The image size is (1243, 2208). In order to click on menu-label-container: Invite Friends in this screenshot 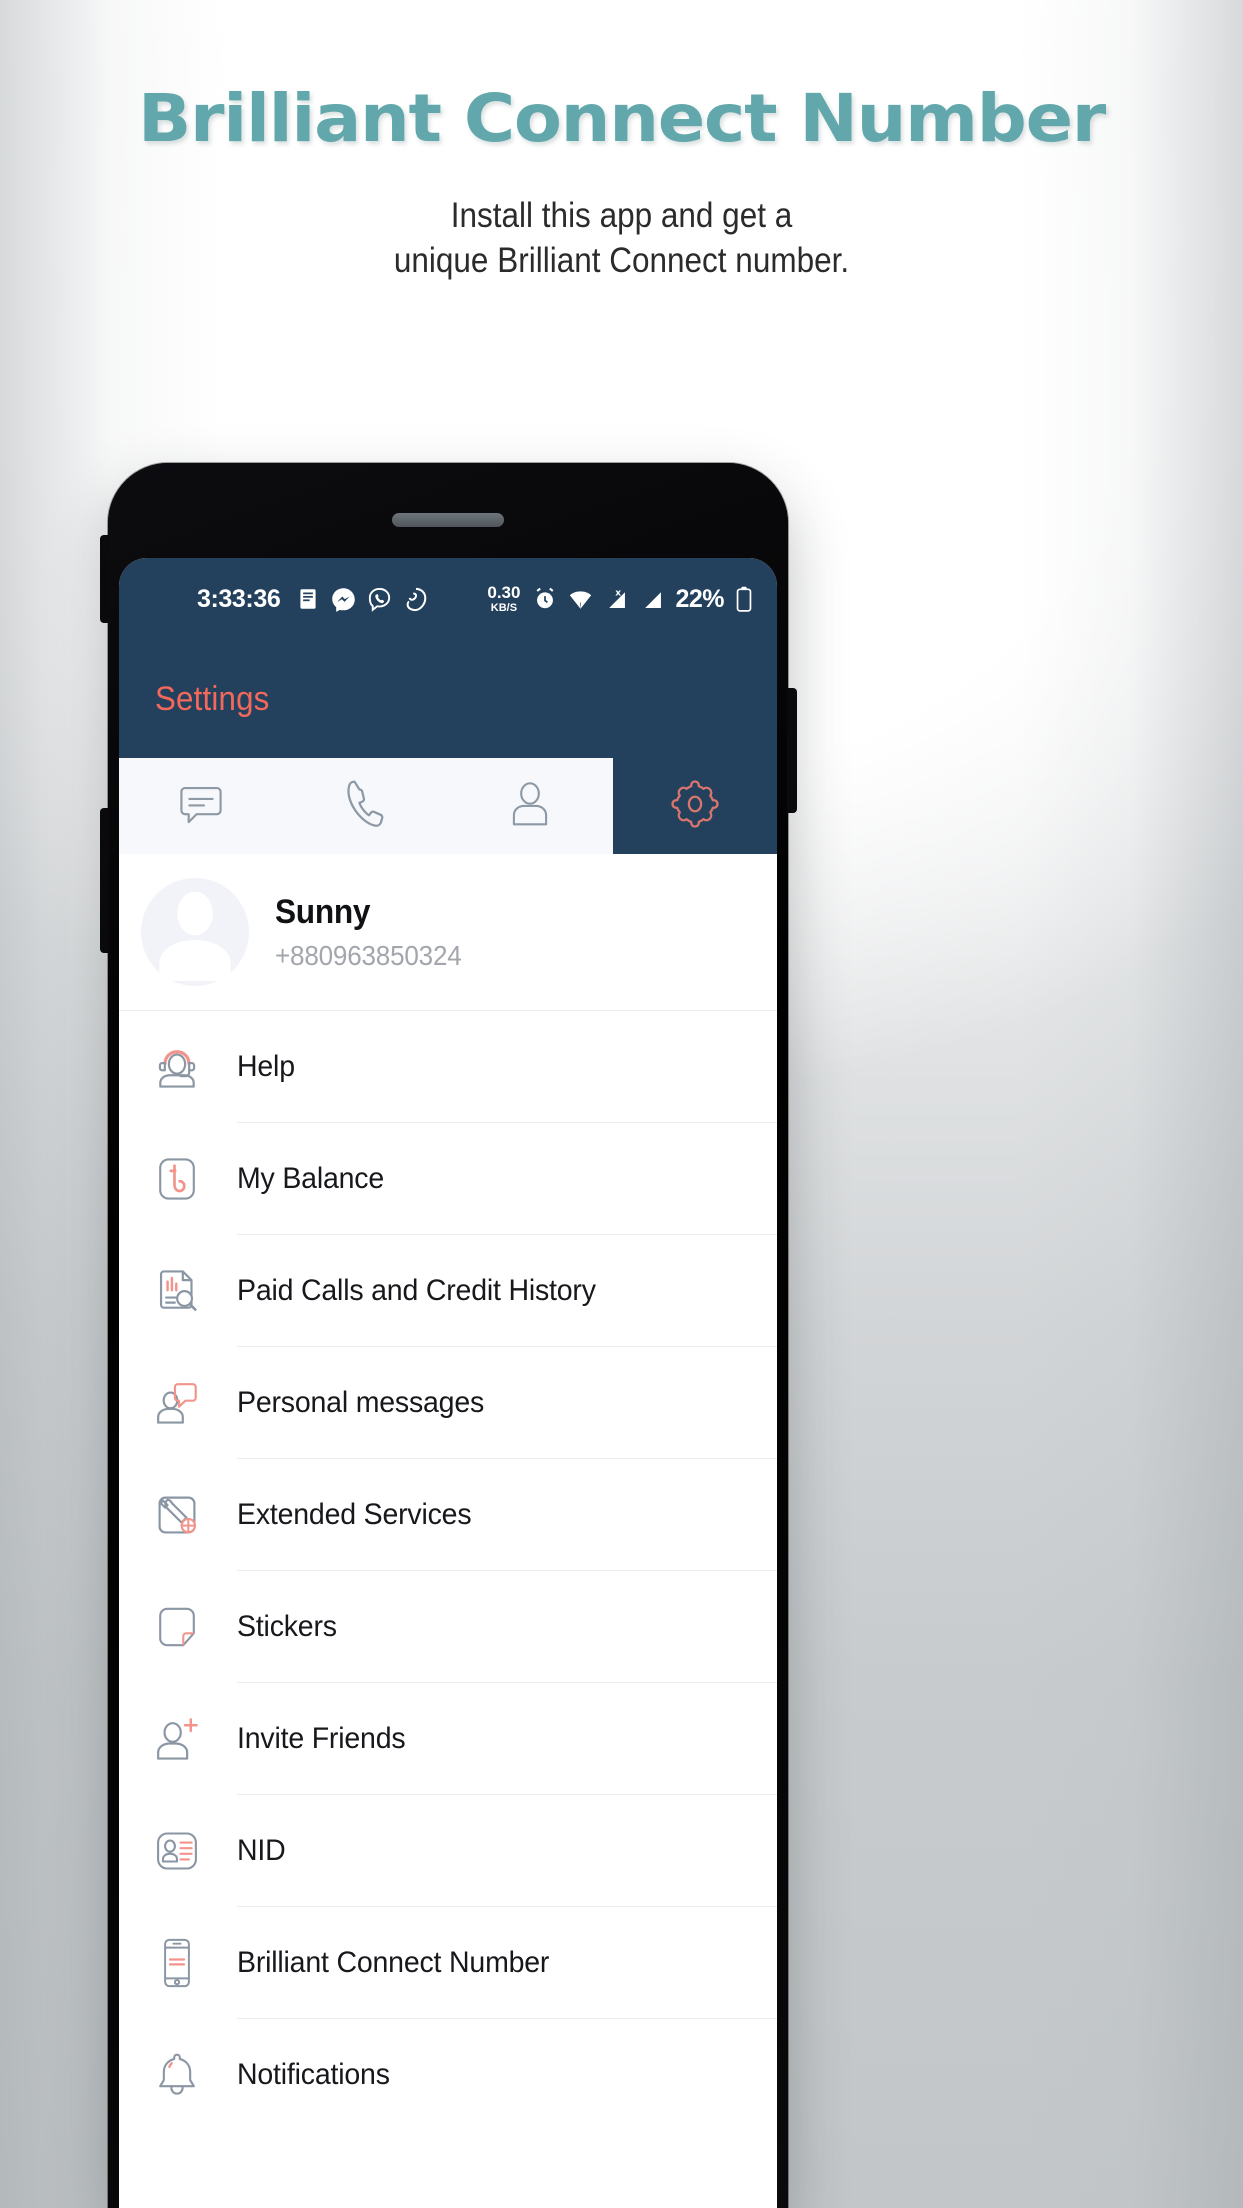, I will do `click(507, 1739)`.